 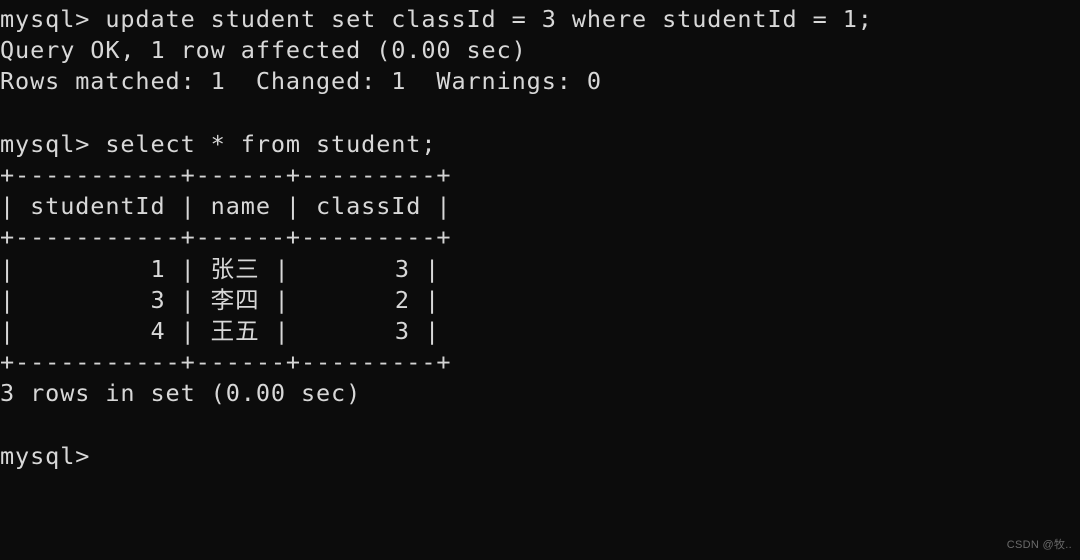 I want to click on table-row: | 3 | 李四 | 2 |, so click(x=220, y=299).